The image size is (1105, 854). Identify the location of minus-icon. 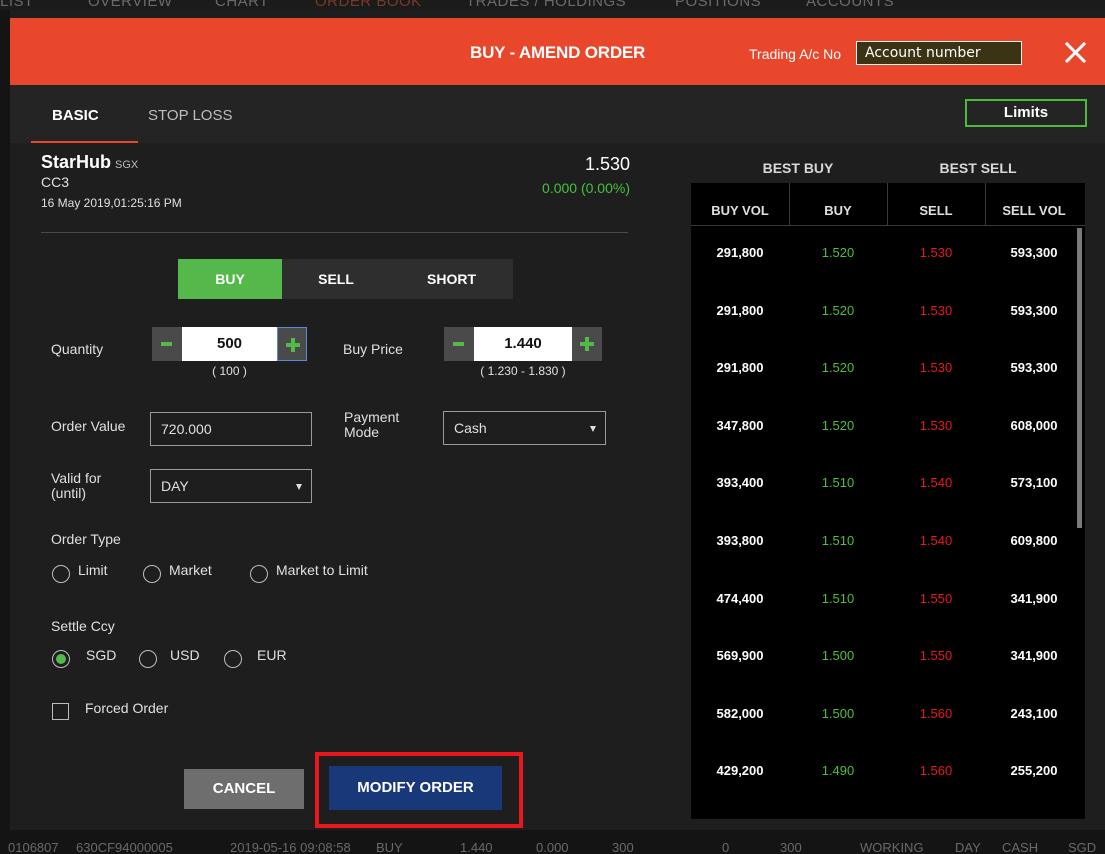
(166, 344).